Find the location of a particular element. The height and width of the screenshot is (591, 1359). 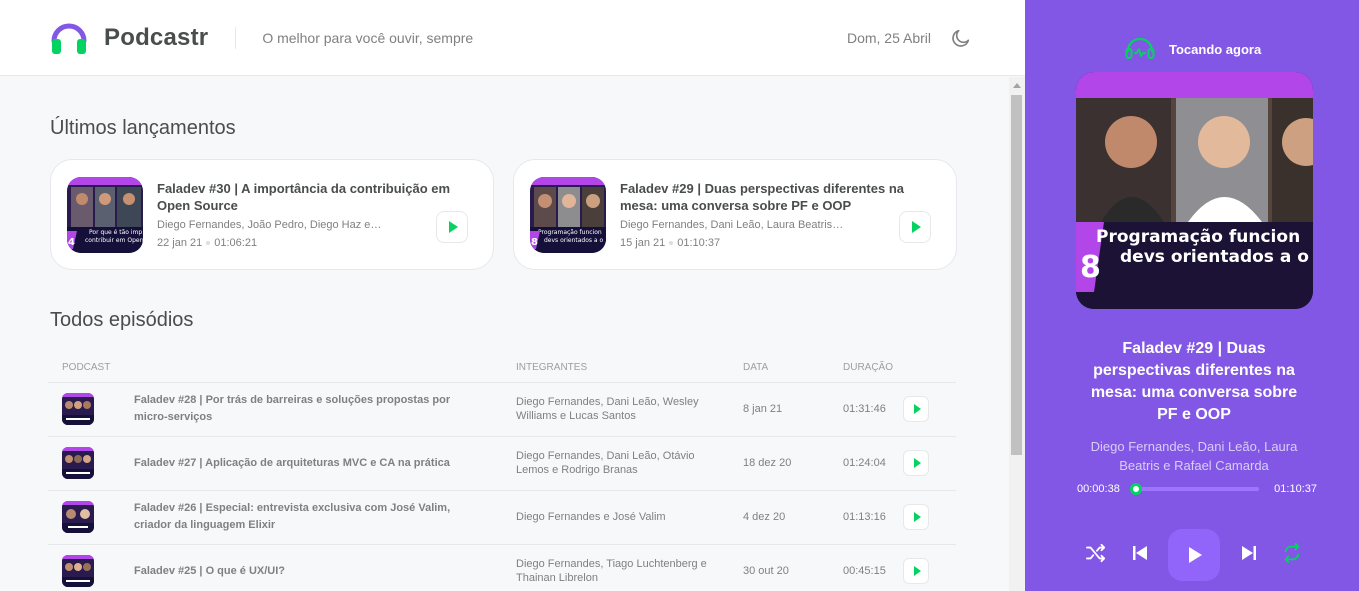

shuffle-icon is located at coordinates (1096, 555).